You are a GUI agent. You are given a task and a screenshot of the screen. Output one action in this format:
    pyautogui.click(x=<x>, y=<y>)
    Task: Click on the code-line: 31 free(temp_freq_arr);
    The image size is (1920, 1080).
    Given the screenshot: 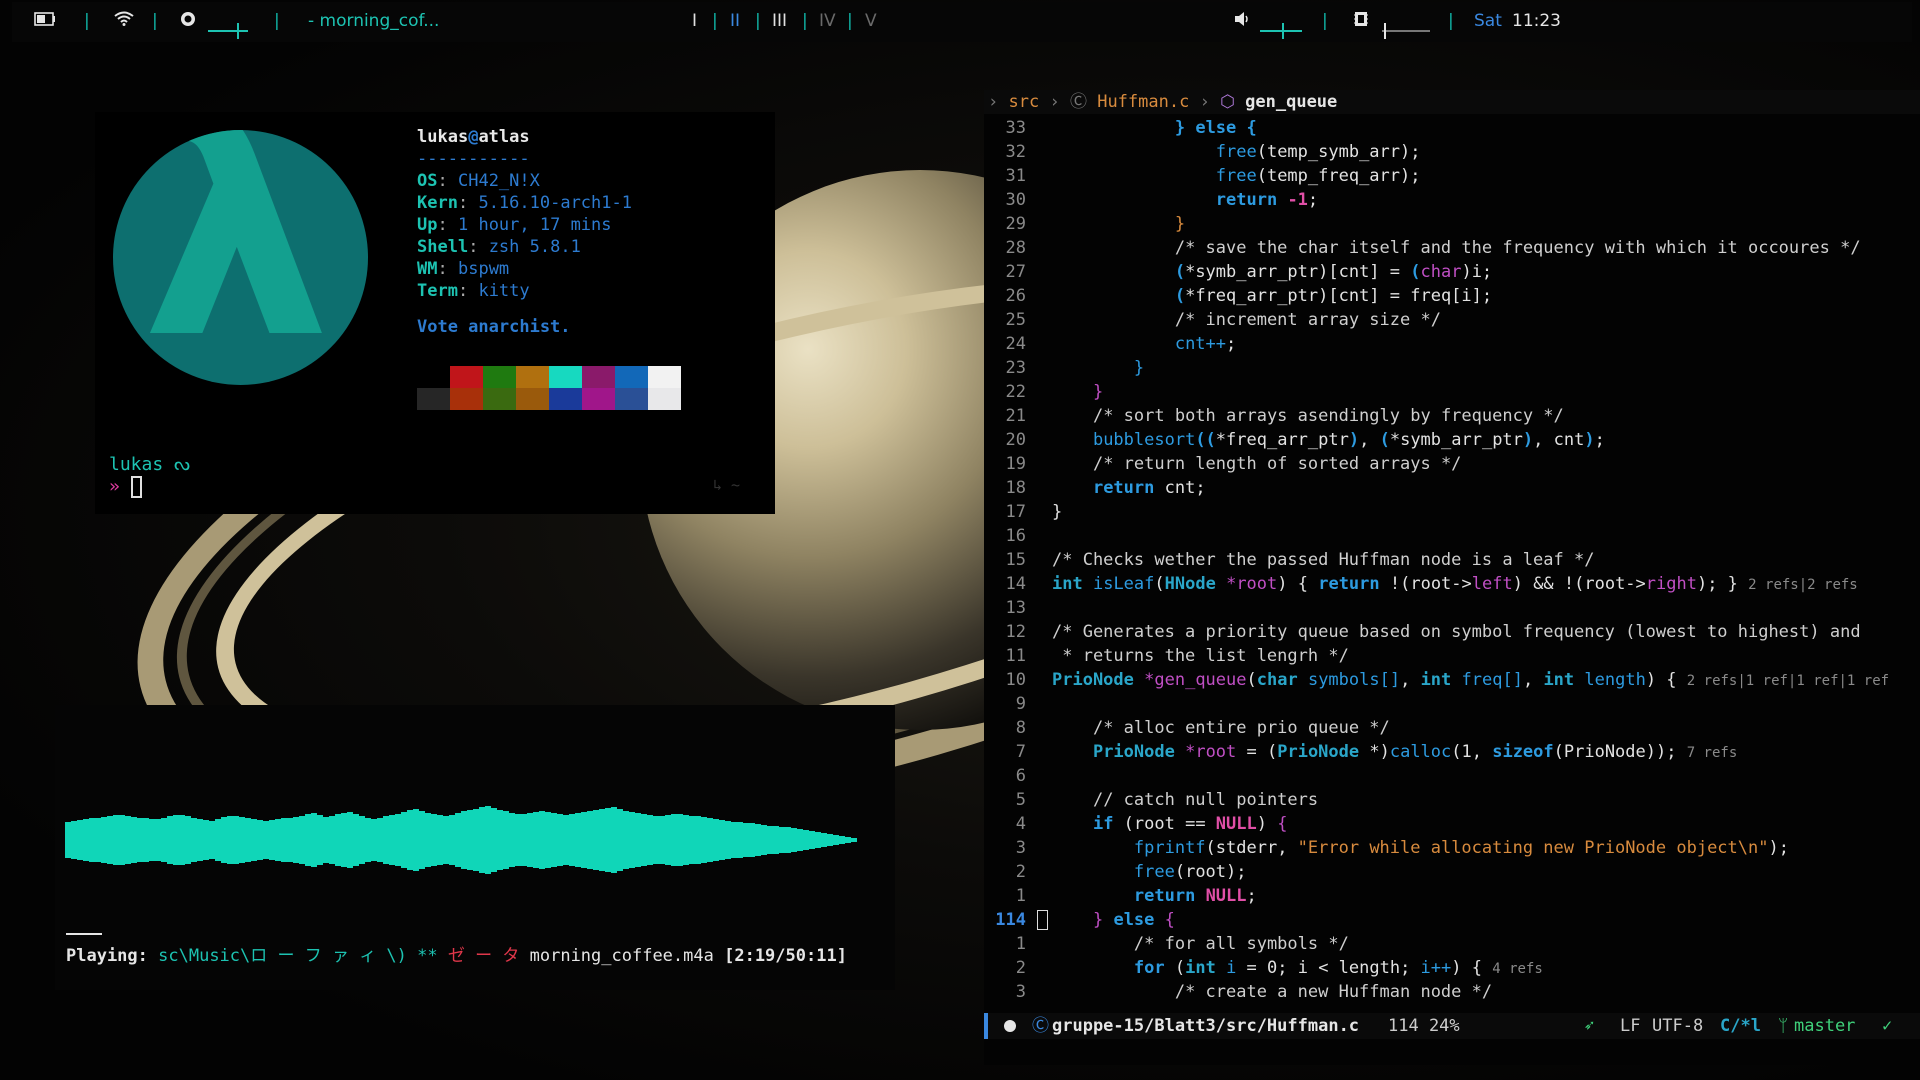 What is the action you would take?
    pyautogui.click(x=1452, y=176)
    